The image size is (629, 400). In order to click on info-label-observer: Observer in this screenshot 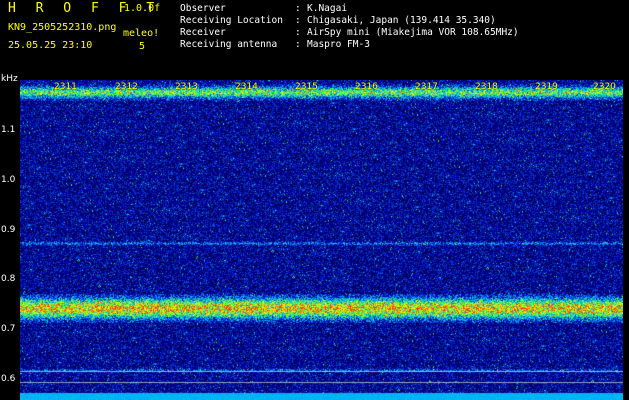, I will do `click(203, 8)`.